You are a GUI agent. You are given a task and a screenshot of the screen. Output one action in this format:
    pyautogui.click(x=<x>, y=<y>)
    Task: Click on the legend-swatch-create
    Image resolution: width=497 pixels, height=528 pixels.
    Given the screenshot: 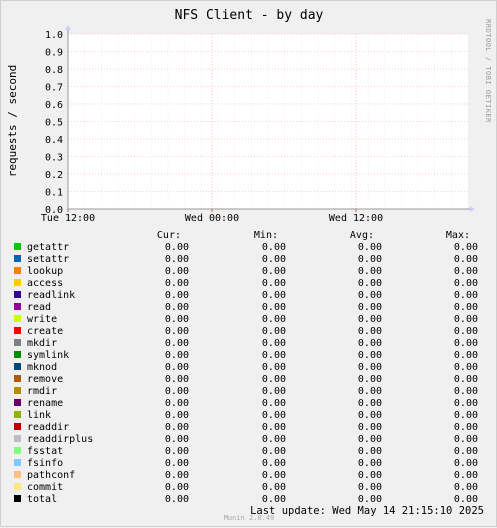 What is the action you would take?
    pyautogui.click(x=17, y=330)
    